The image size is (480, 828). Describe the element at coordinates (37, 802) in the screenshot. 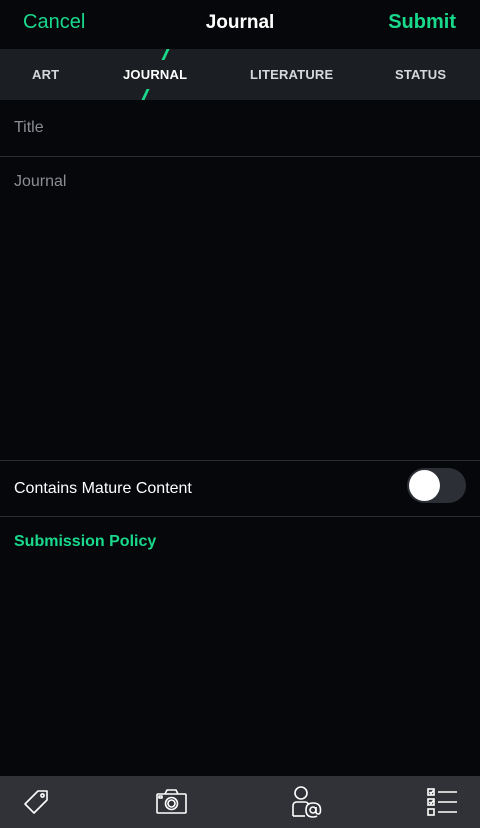

I see `tag-icon` at that location.